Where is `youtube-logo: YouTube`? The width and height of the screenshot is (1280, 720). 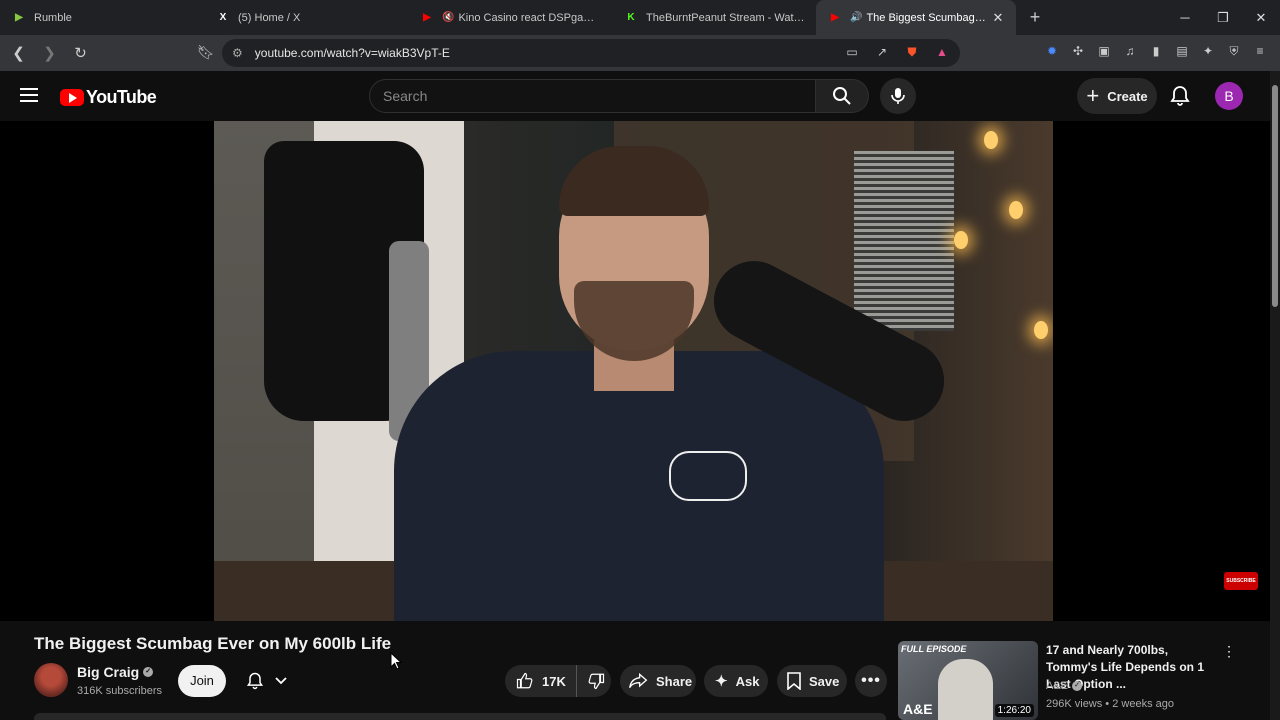
youtube-logo: YouTube is located at coordinates (108, 97).